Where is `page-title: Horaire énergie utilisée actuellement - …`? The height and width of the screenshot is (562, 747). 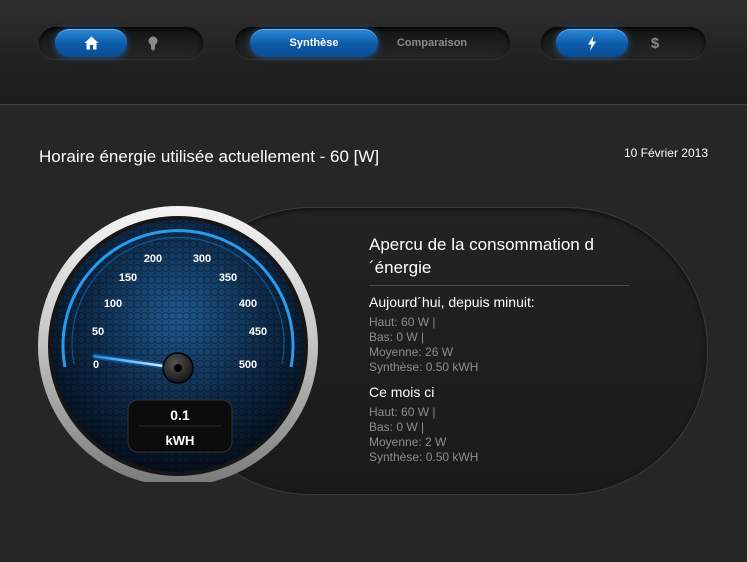 page-title: Horaire énergie utilisée actuellement - … is located at coordinates (209, 156).